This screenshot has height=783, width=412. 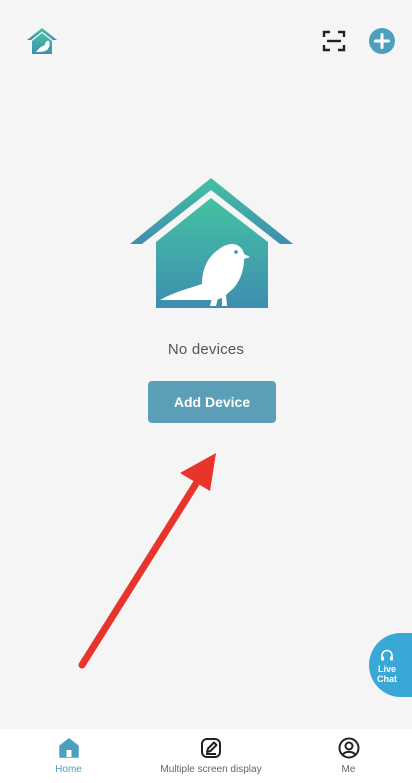 I want to click on bird-house-icon, so click(x=42, y=41).